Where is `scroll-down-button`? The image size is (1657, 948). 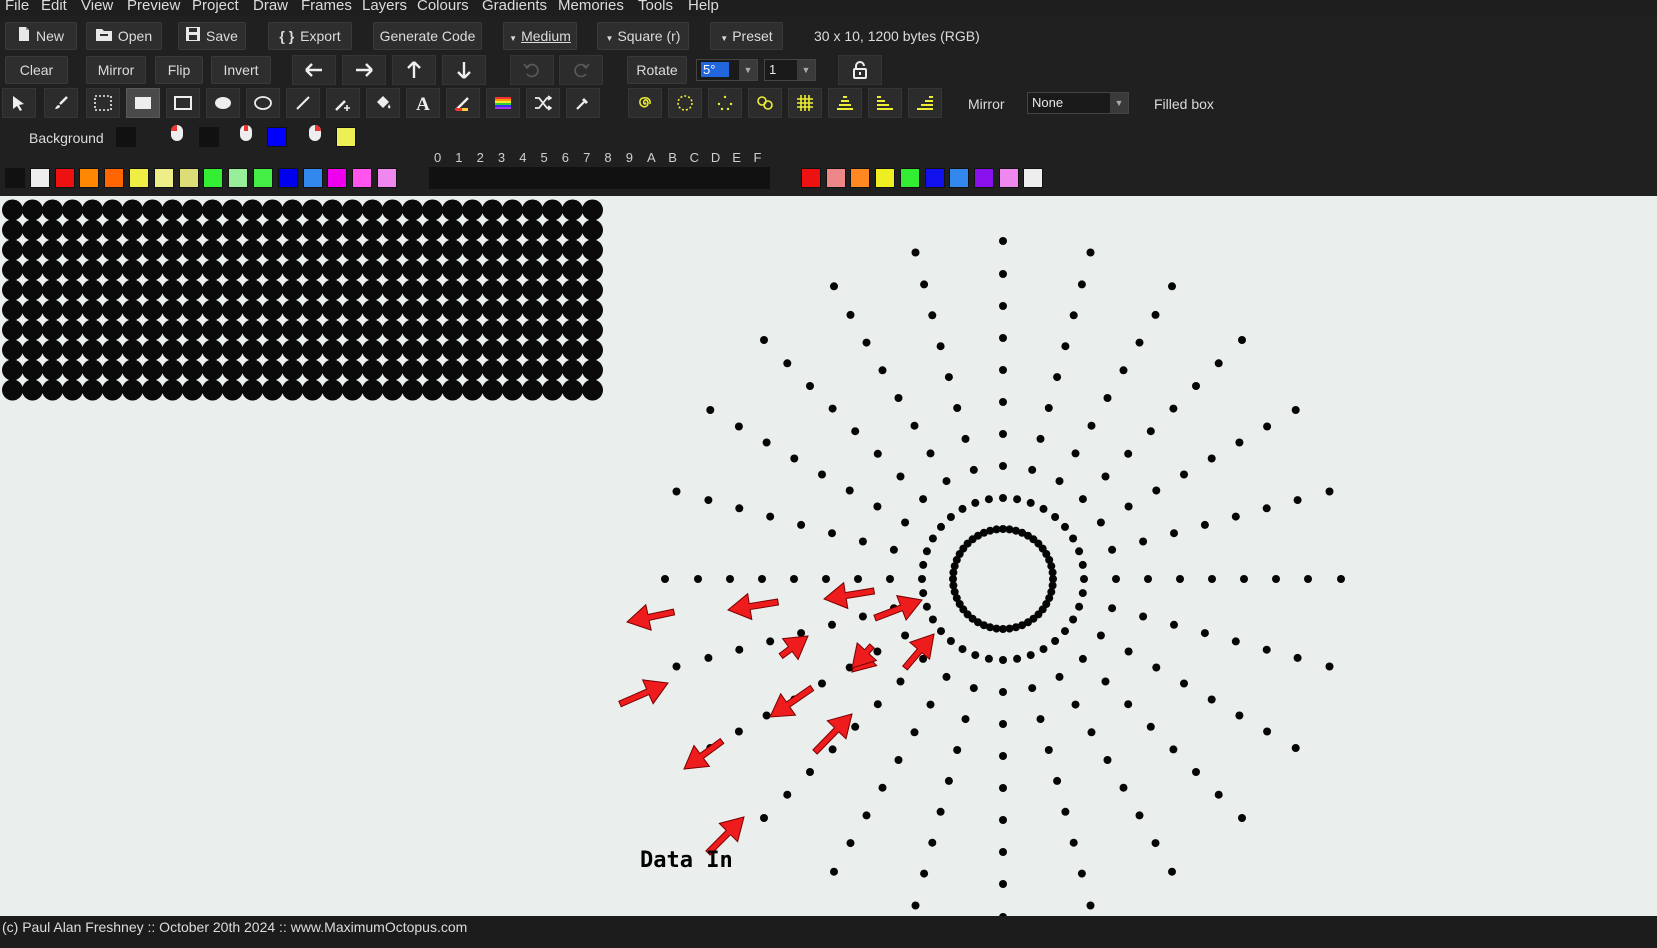
scroll-down-button is located at coordinates (464, 70).